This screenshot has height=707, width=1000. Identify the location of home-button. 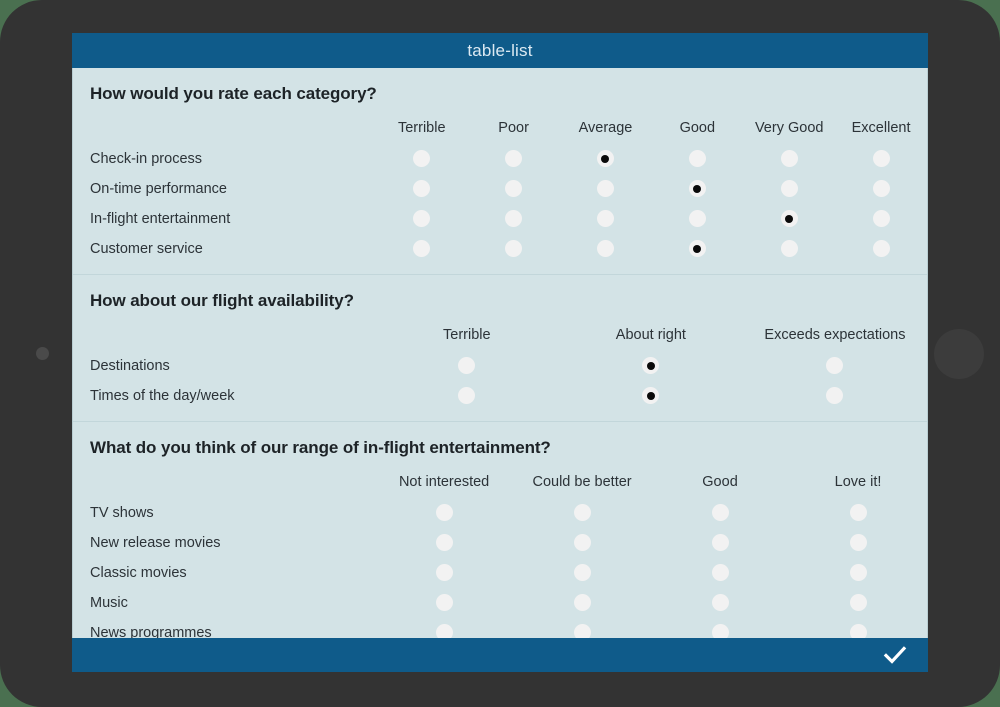
(959, 354).